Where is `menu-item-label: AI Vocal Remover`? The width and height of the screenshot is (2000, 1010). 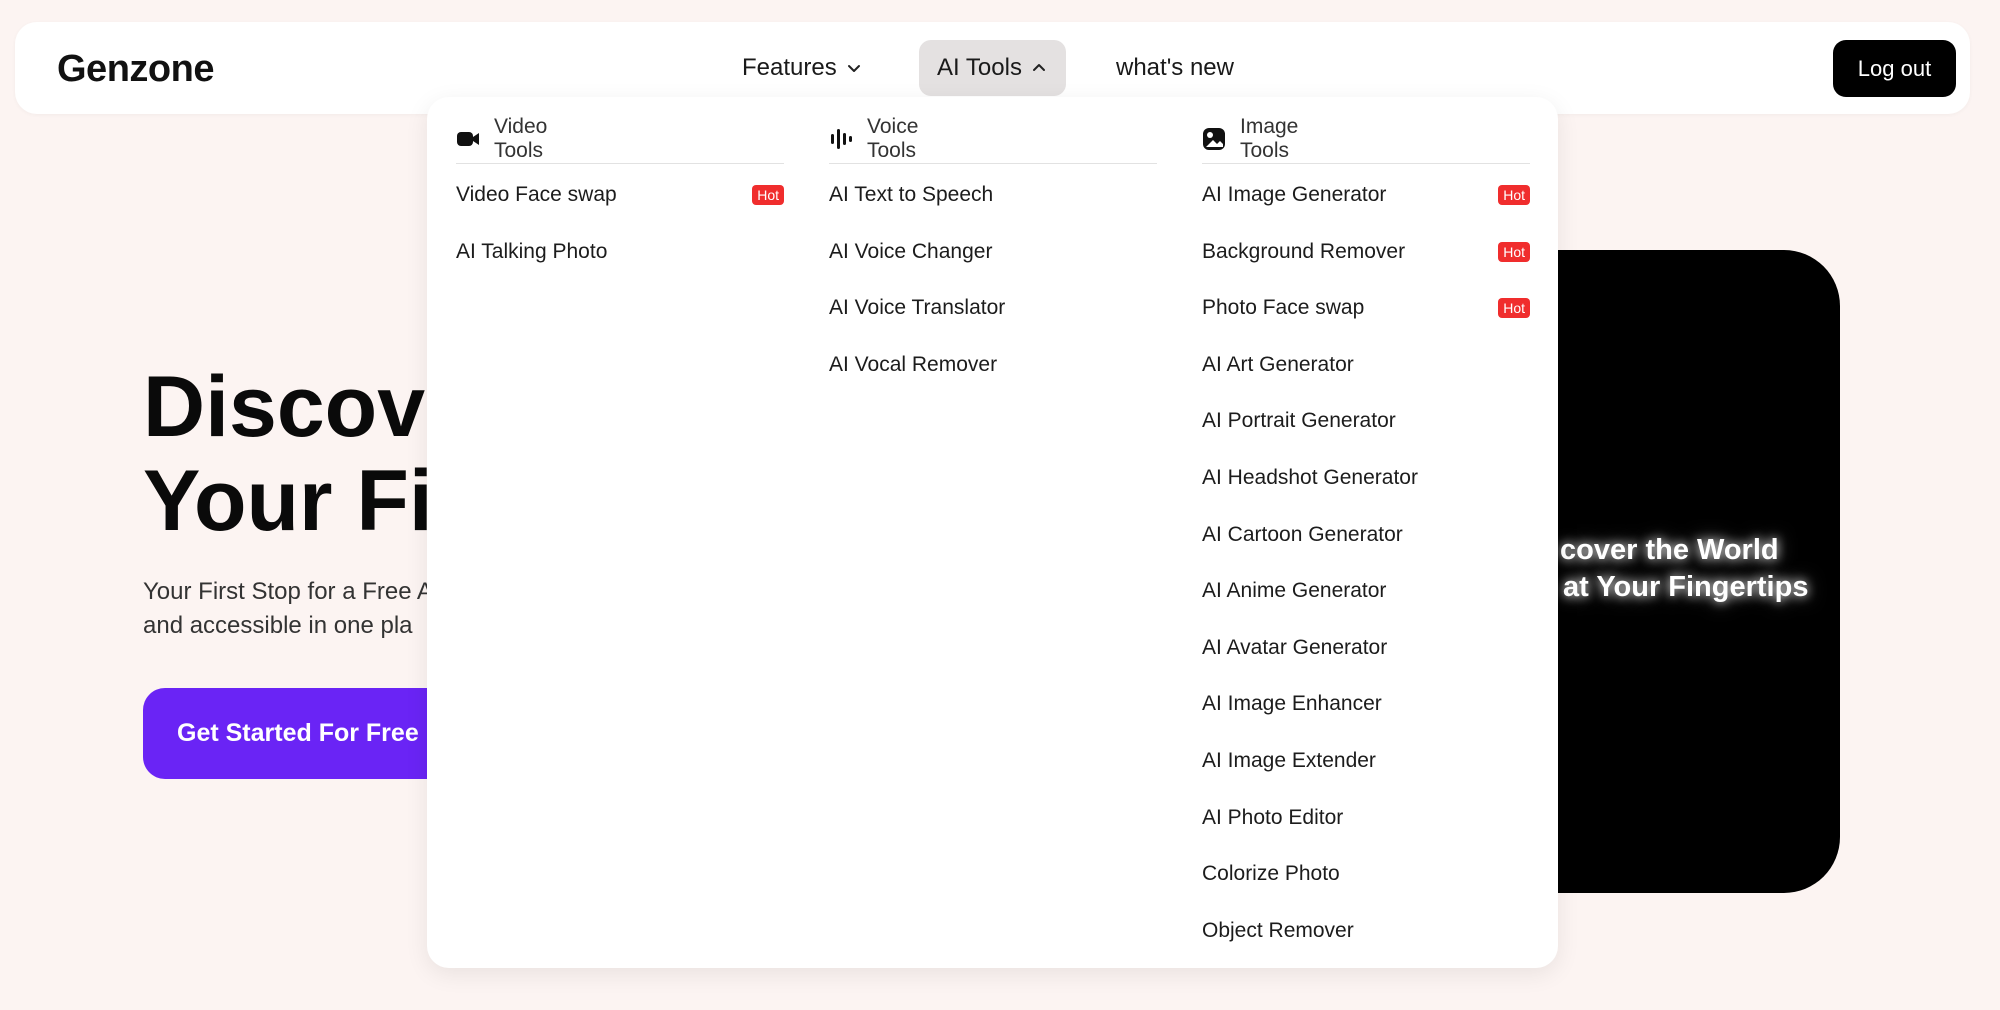 menu-item-label: AI Vocal Remover is located at coordinates (913, 364).